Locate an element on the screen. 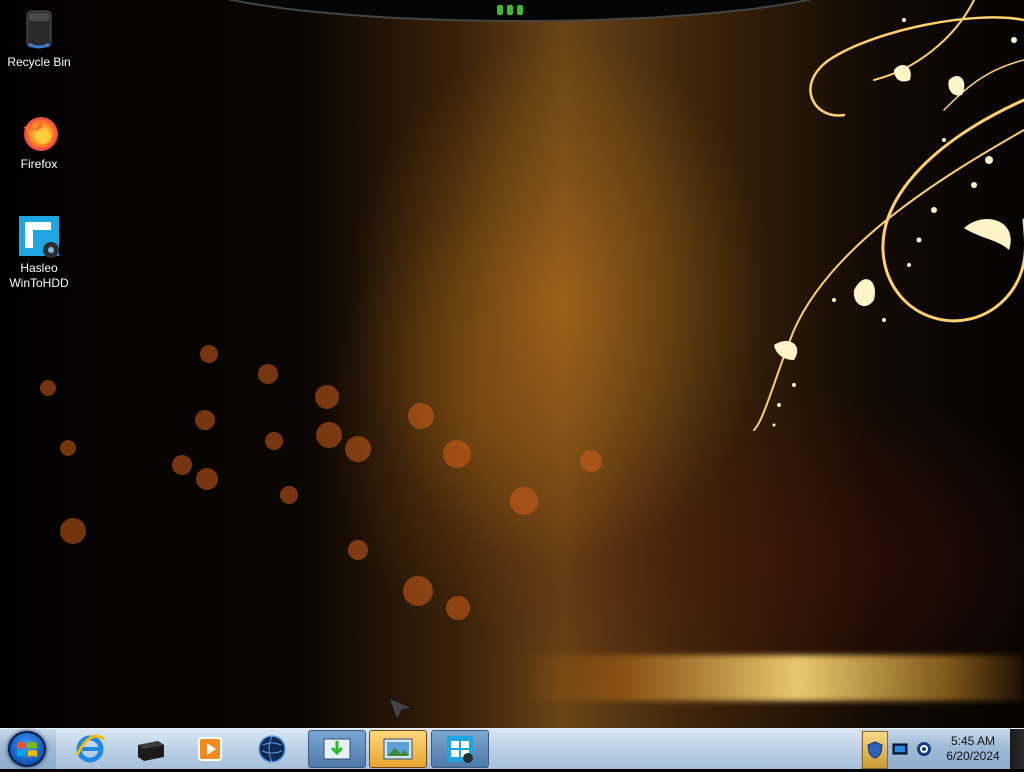 The height and width of the screenshot is (772, 1024). firefox-icon is located at coordinates (40, 134).